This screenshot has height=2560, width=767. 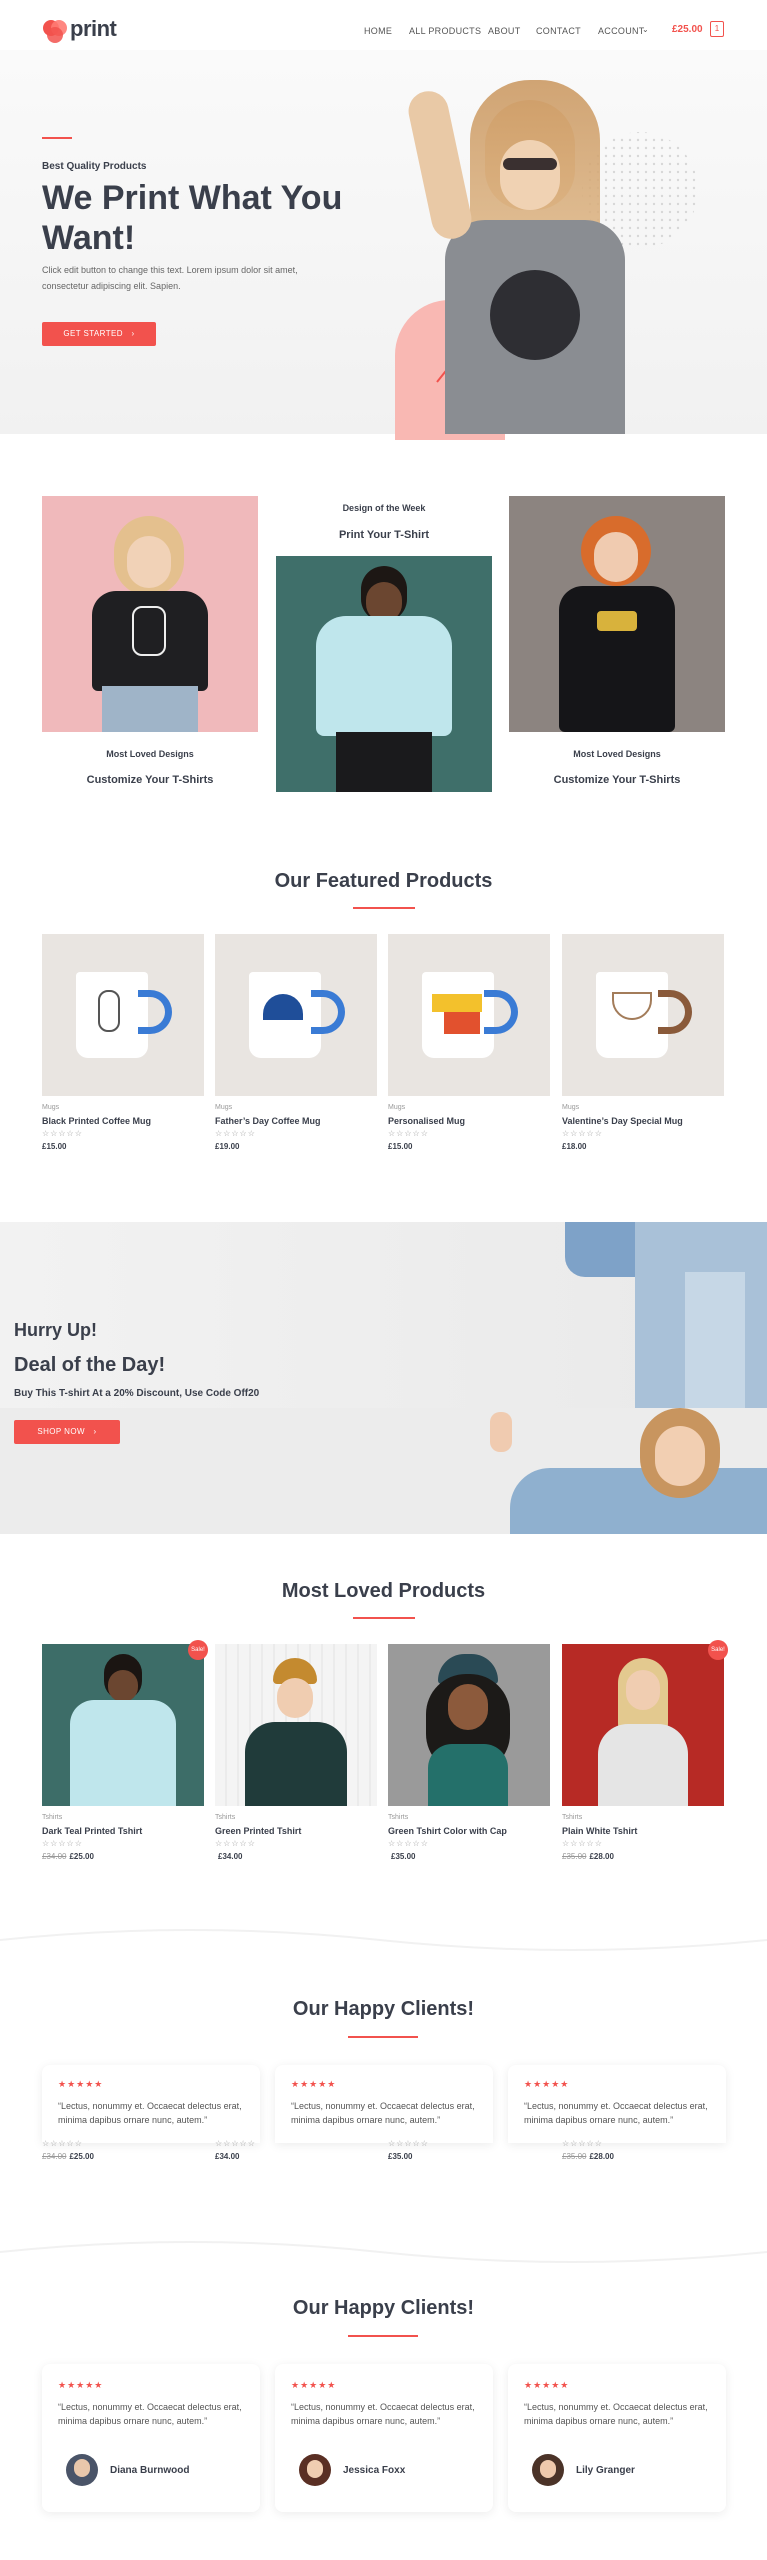 What do you see at coordinates (192, 218) in the screenshot?
I see `hero-title: We Print What You Want!` at bounding box center [192, 218].